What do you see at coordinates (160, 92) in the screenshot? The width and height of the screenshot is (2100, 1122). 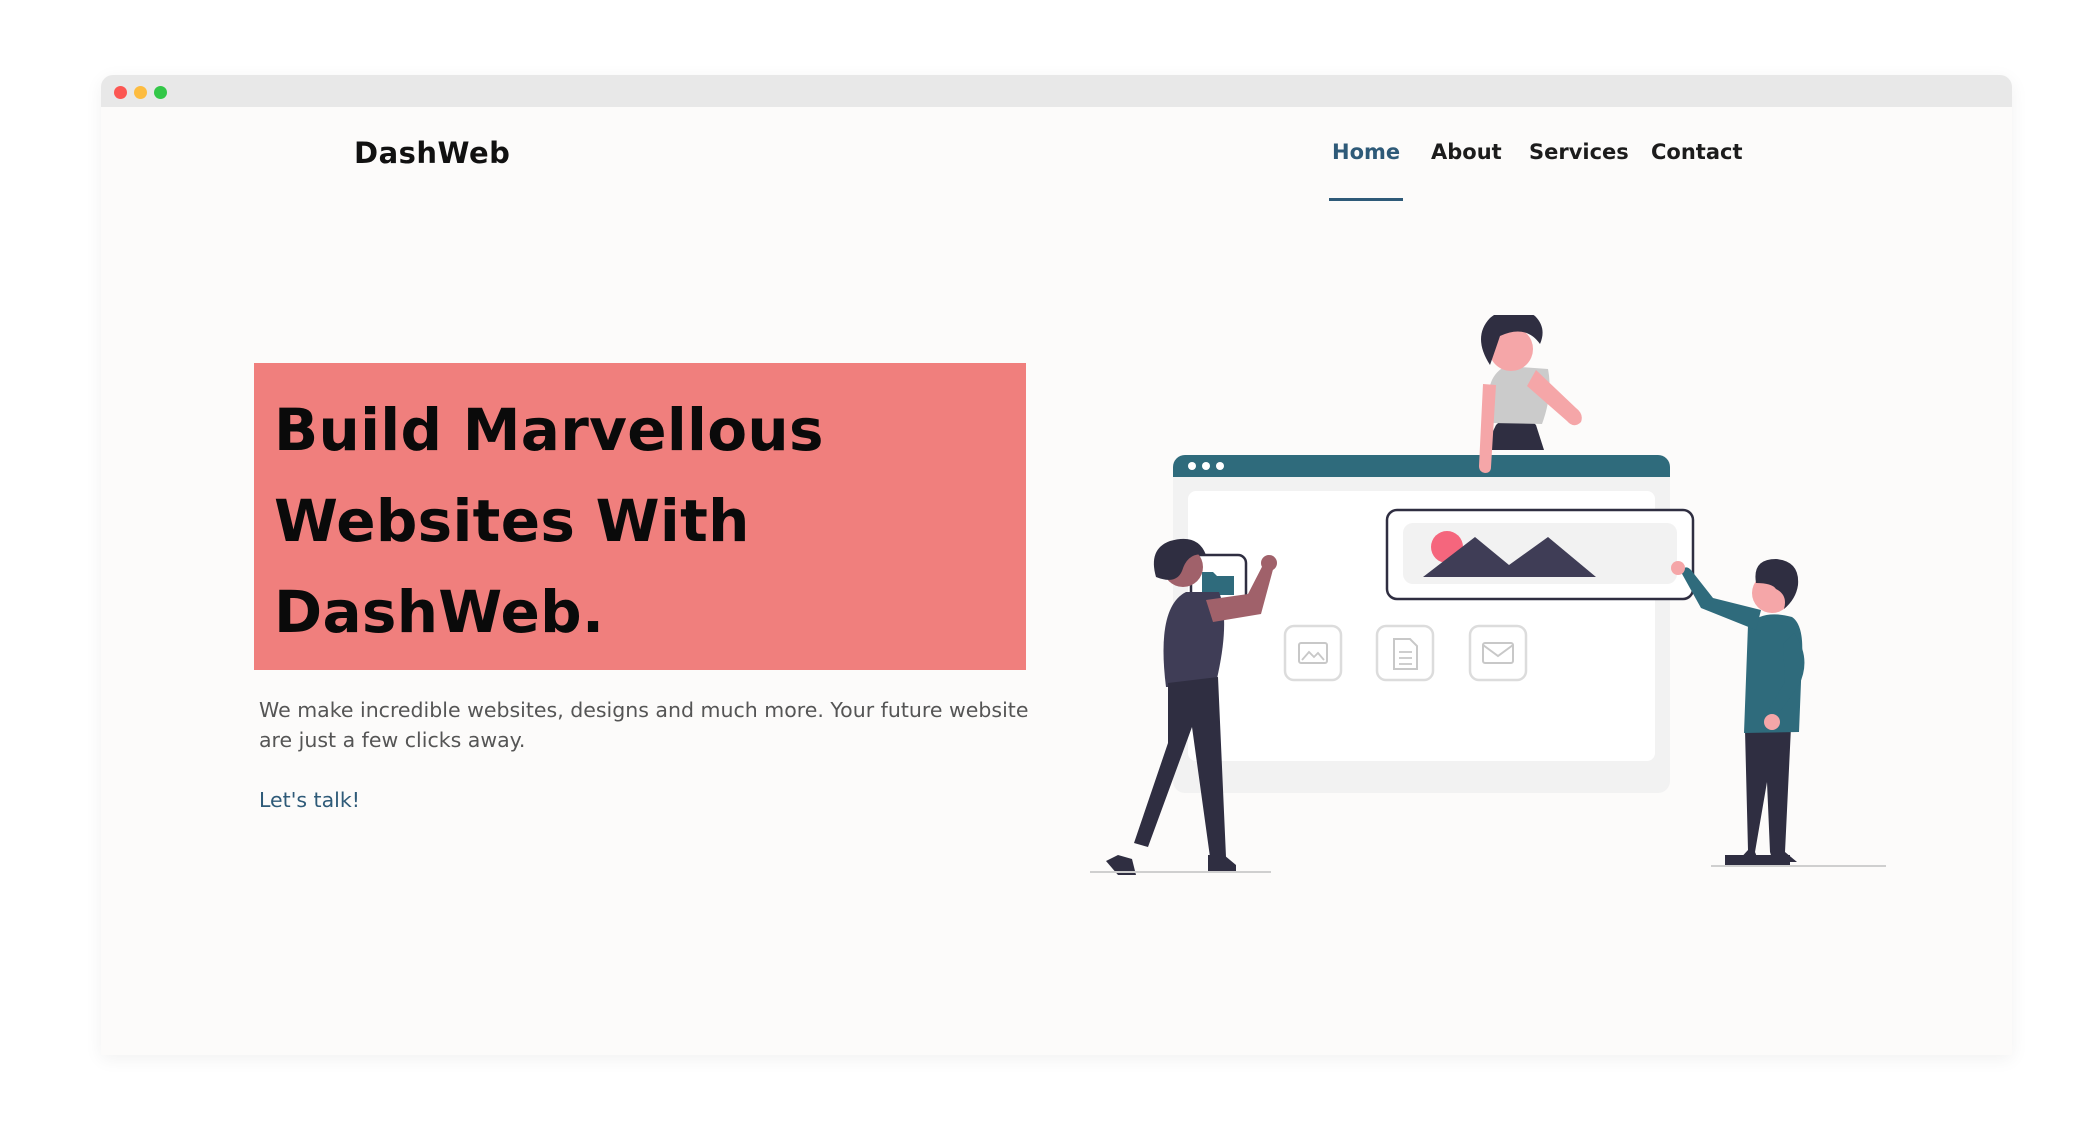 I see `maximize-window-button` at bounding box center [160, 92].